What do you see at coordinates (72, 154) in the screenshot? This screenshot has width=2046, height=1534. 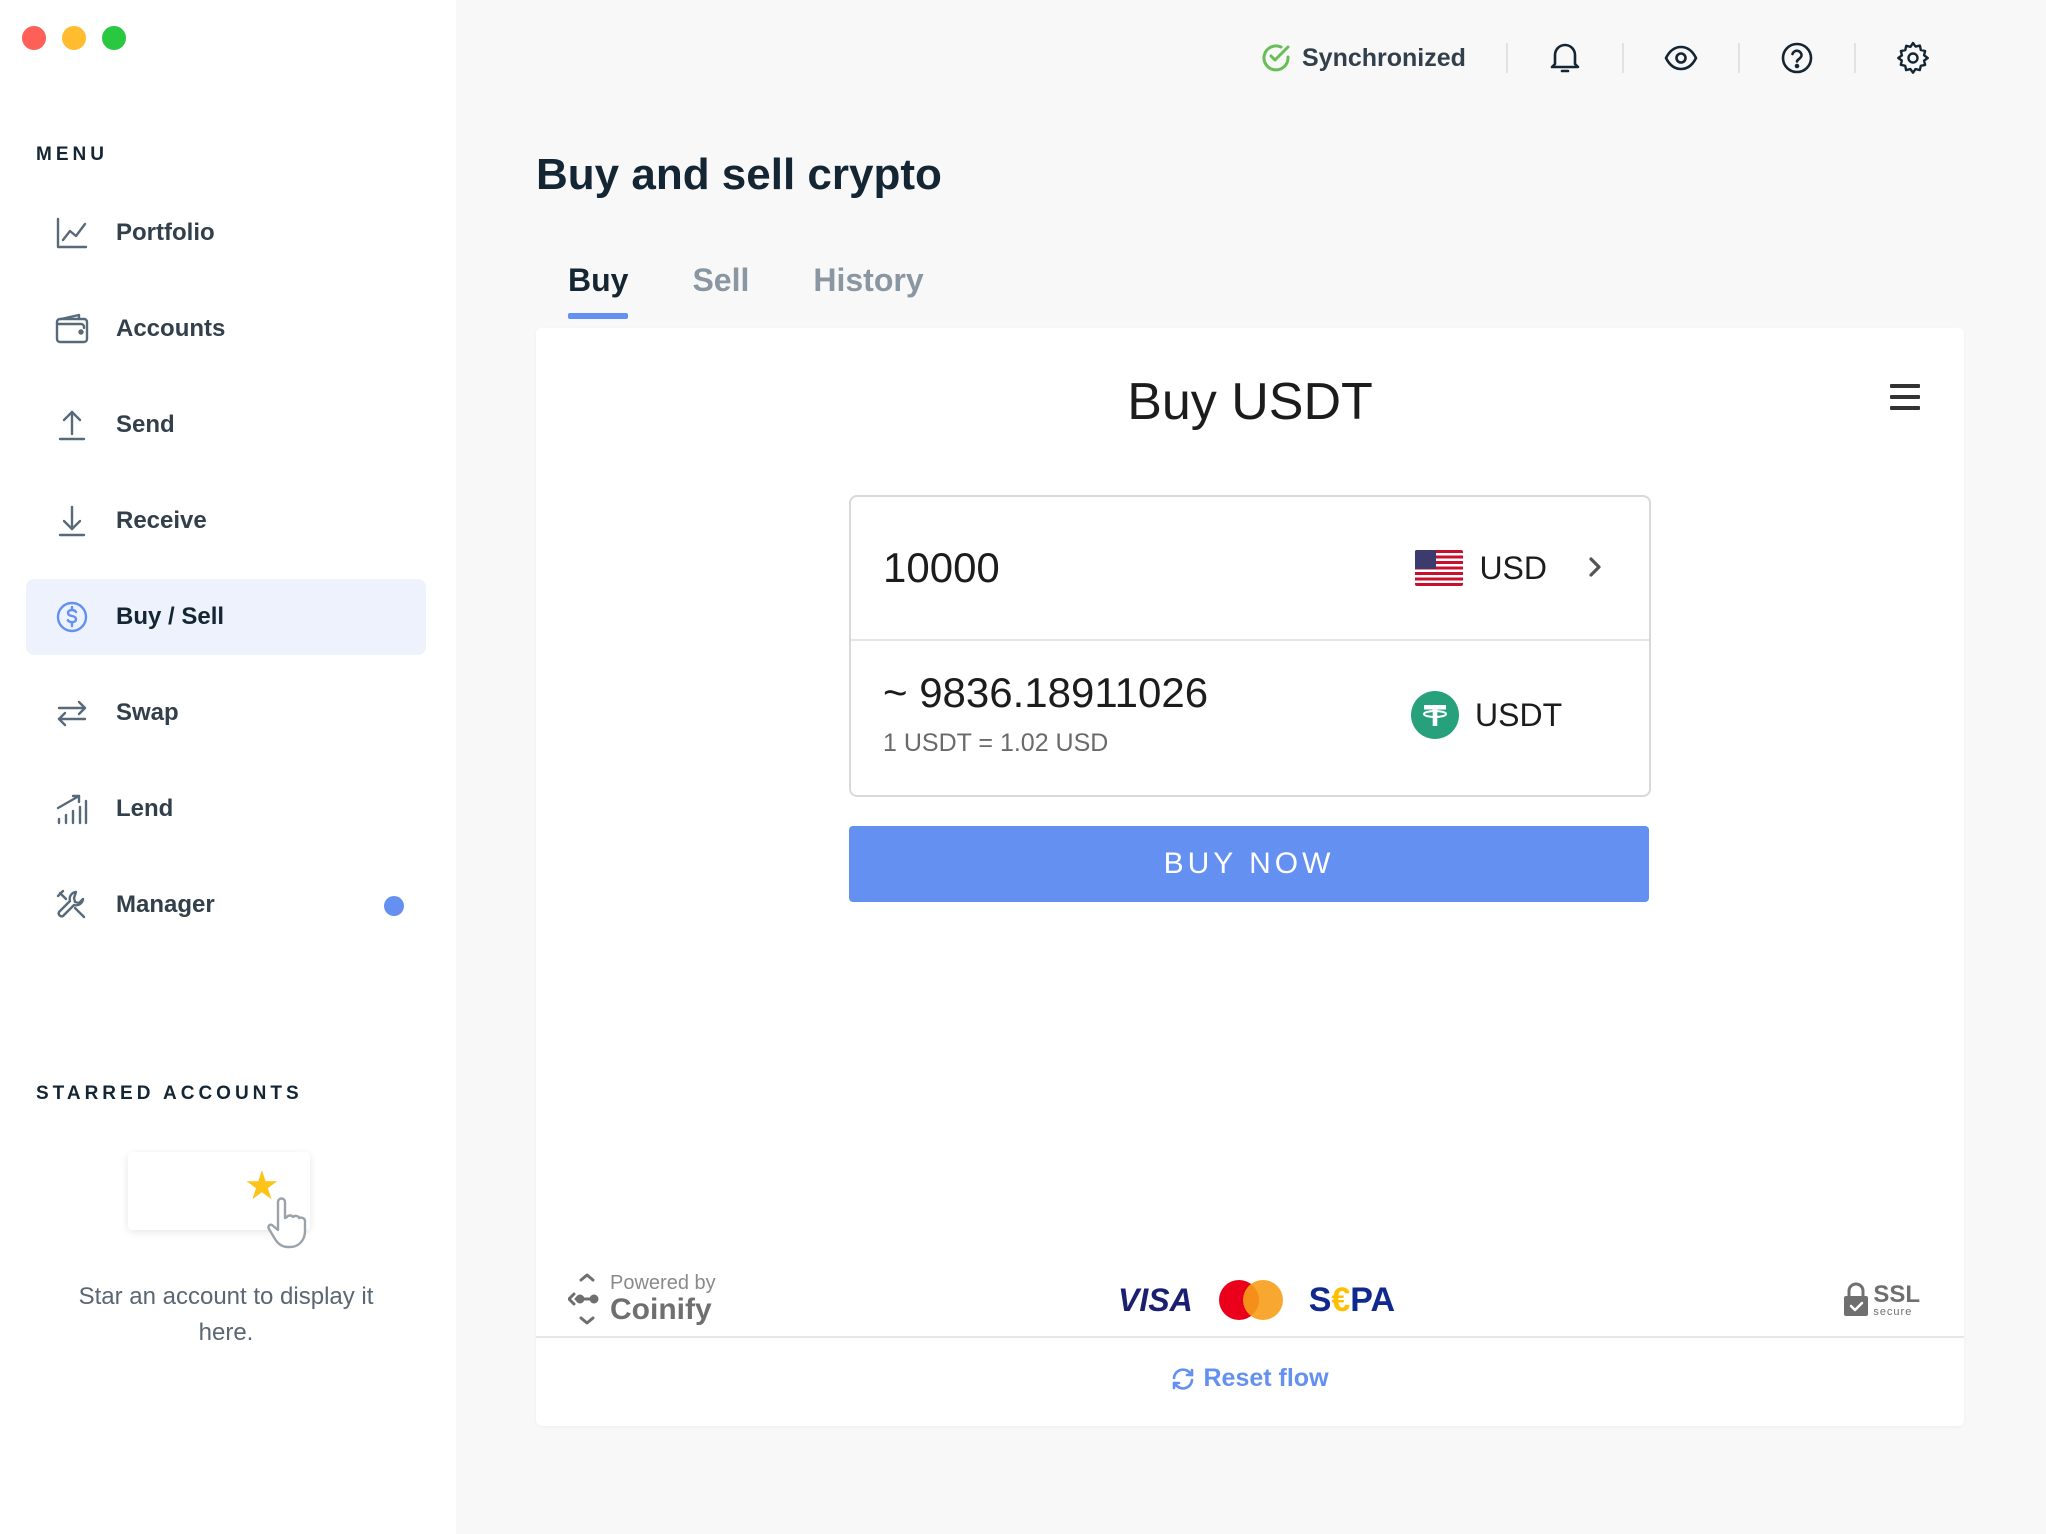 I see `menu-heading: MENU` at bounding box center [72, 154].